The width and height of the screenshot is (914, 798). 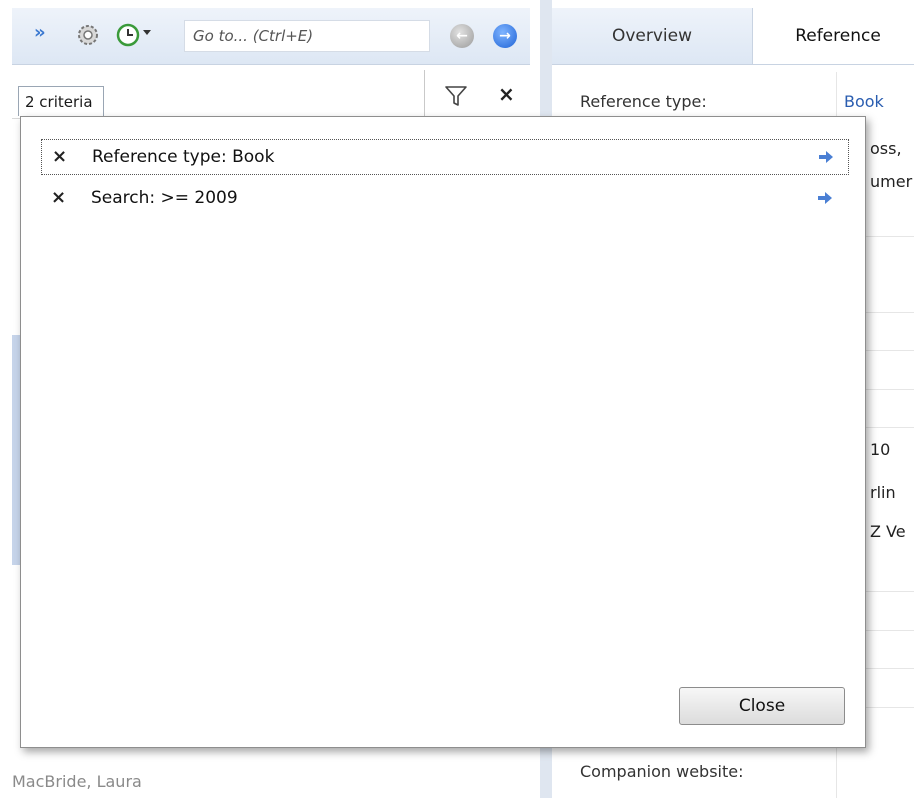 What do you see at coordinates (445, 157) in the screenshot?
I see `criteria-item: × Reference type: Book` at bounding box center [445, 157].